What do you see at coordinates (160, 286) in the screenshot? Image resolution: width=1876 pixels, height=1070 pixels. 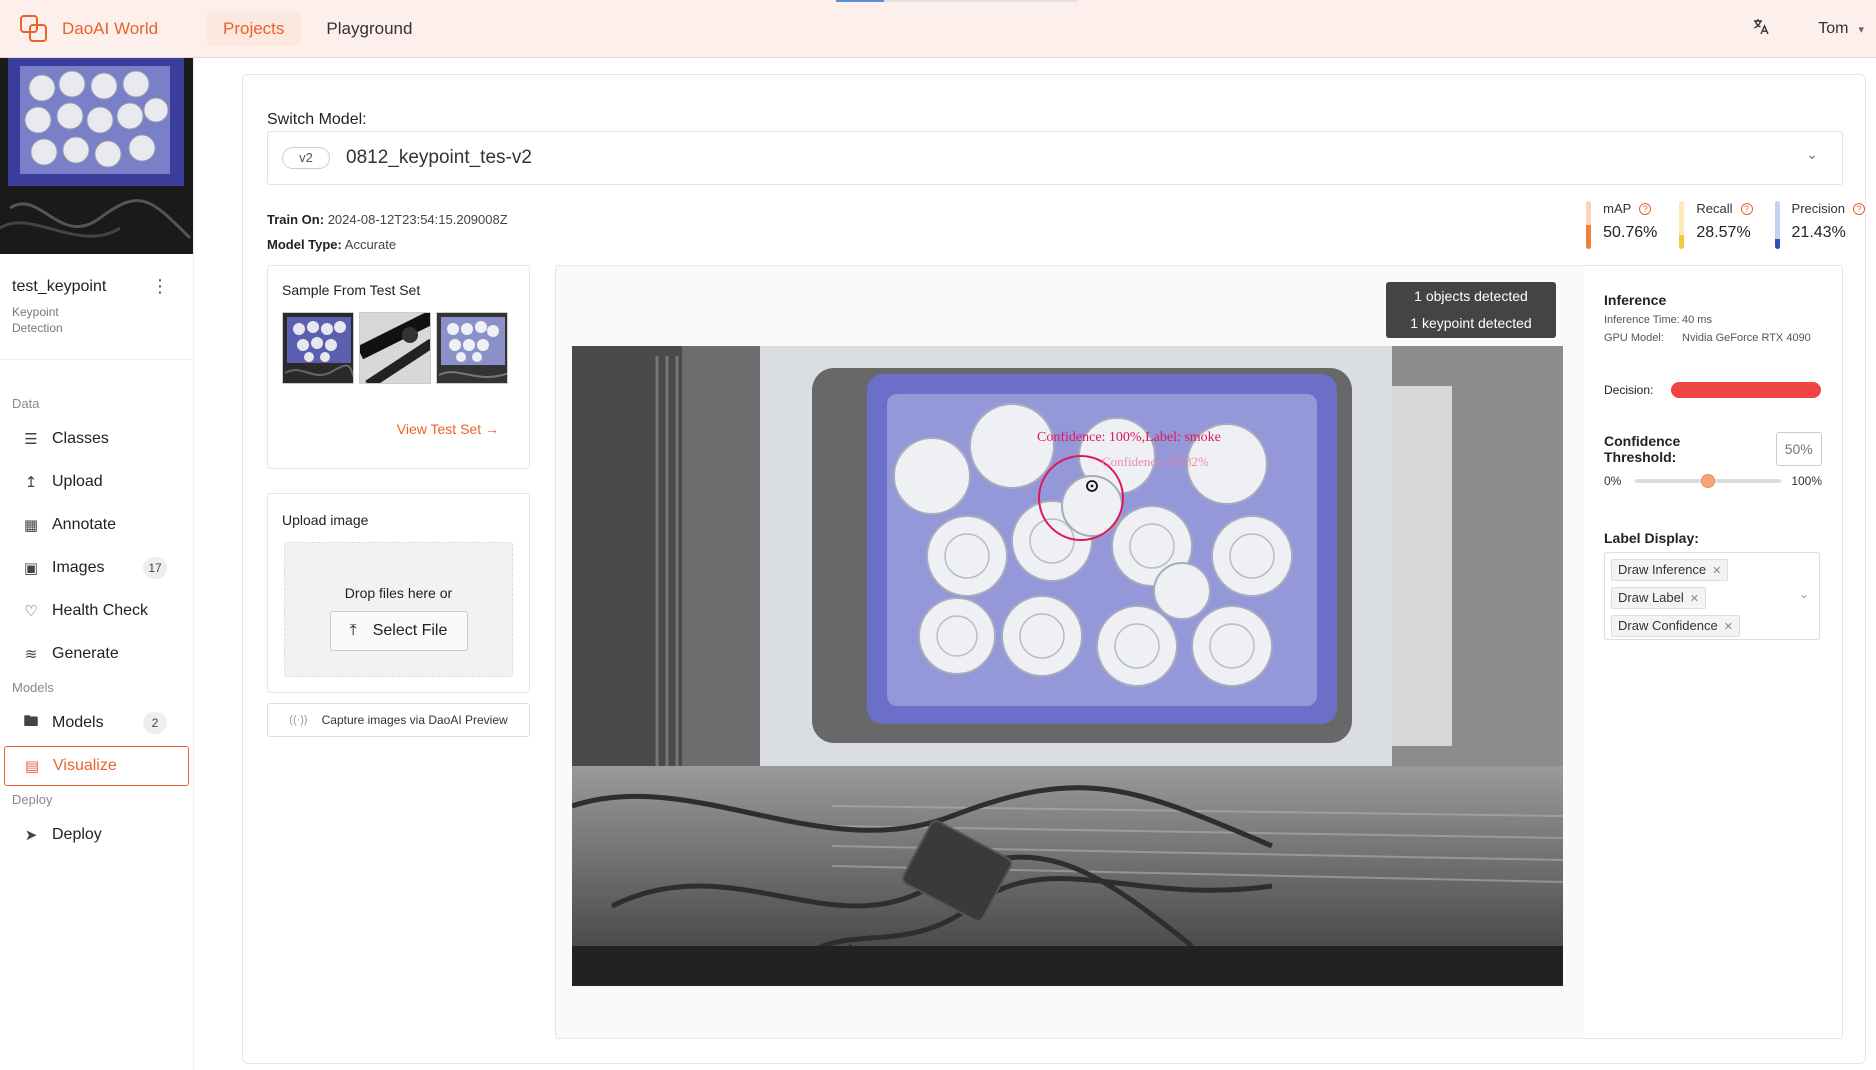 I see `more-options-icon: ⋮` at bounding box center [160, 286].